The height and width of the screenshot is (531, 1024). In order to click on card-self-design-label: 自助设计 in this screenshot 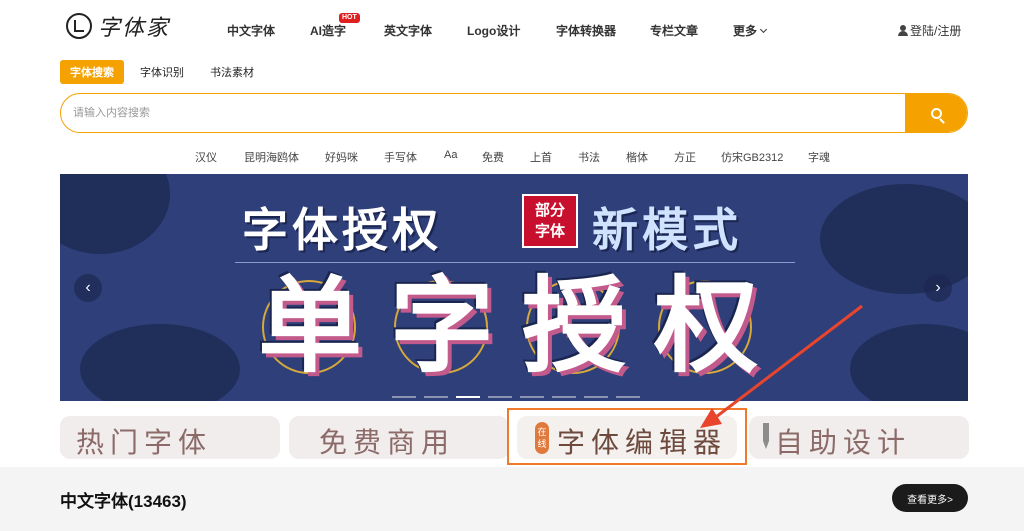, I will do `click(843, 442)`.